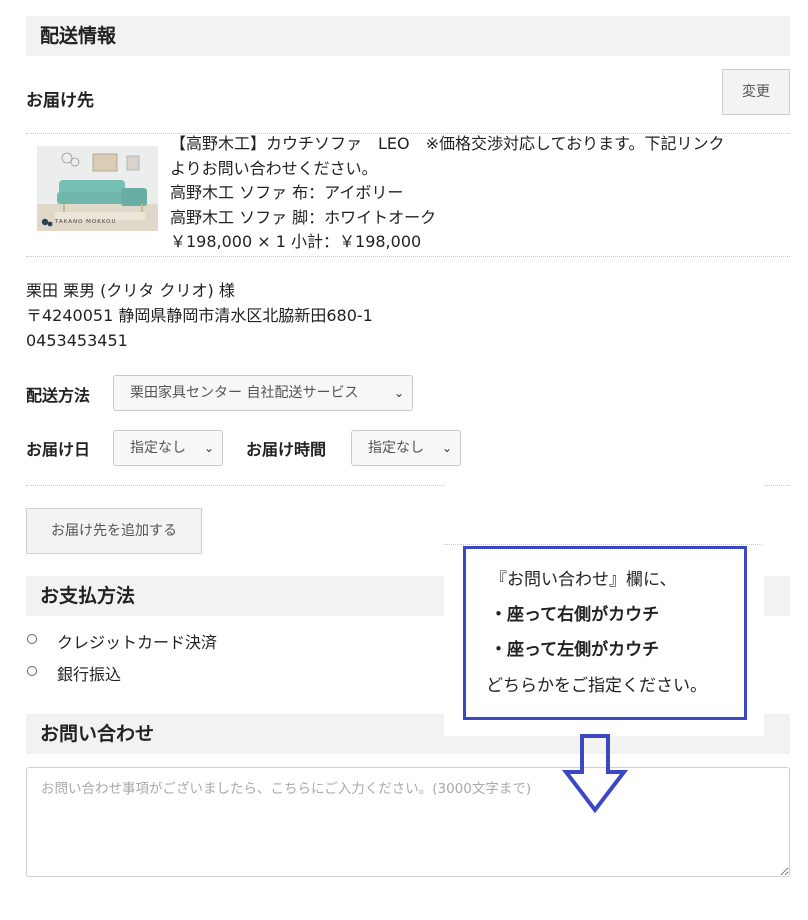 This screenshot has height=920, width=808. I want to click on credit-card-radio, so click(32, 639).